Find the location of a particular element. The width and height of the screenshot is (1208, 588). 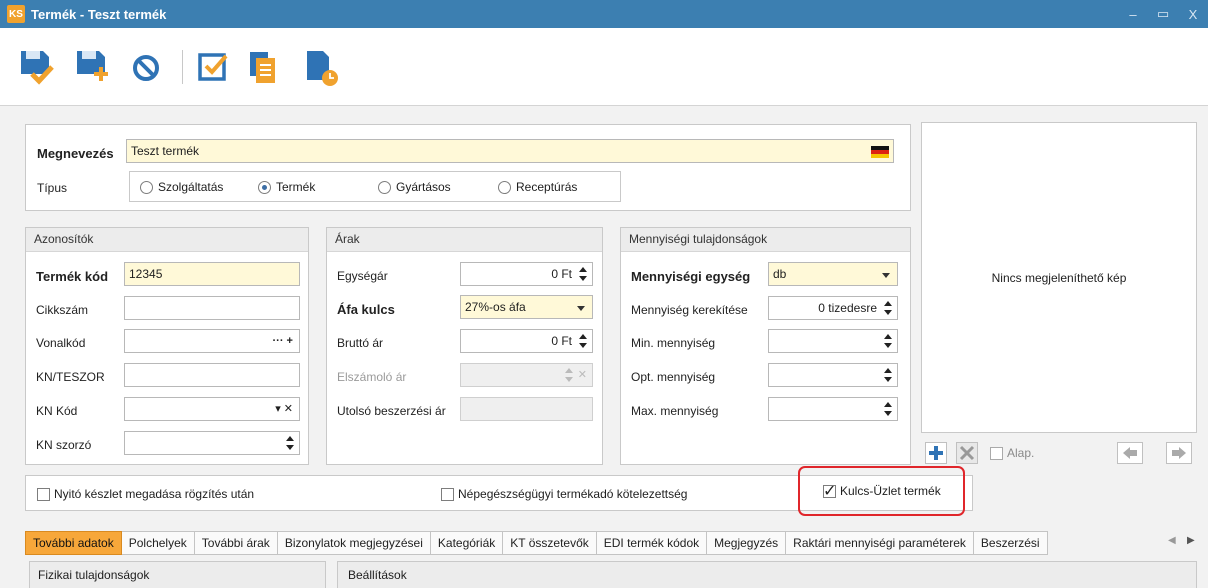

tabs-scroll-left-icon: ◀ is located at coordinates (1172, 540).